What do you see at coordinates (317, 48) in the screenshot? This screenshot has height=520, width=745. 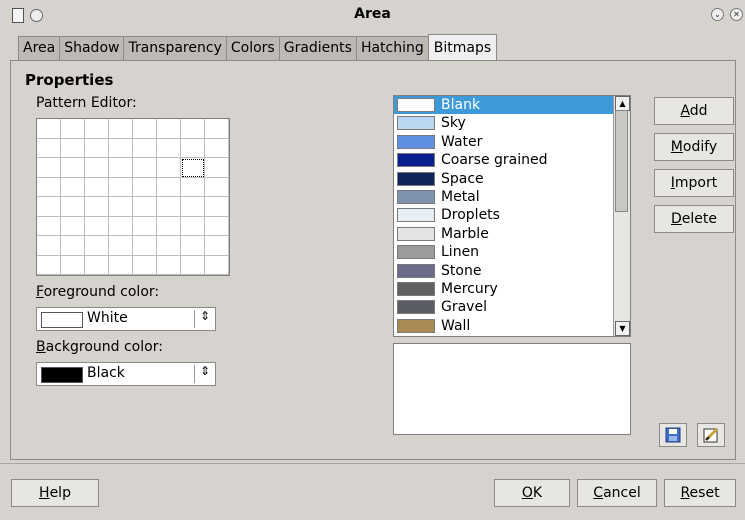 I see `tab-gradients: Gradients` at bounding box center [317, 48].